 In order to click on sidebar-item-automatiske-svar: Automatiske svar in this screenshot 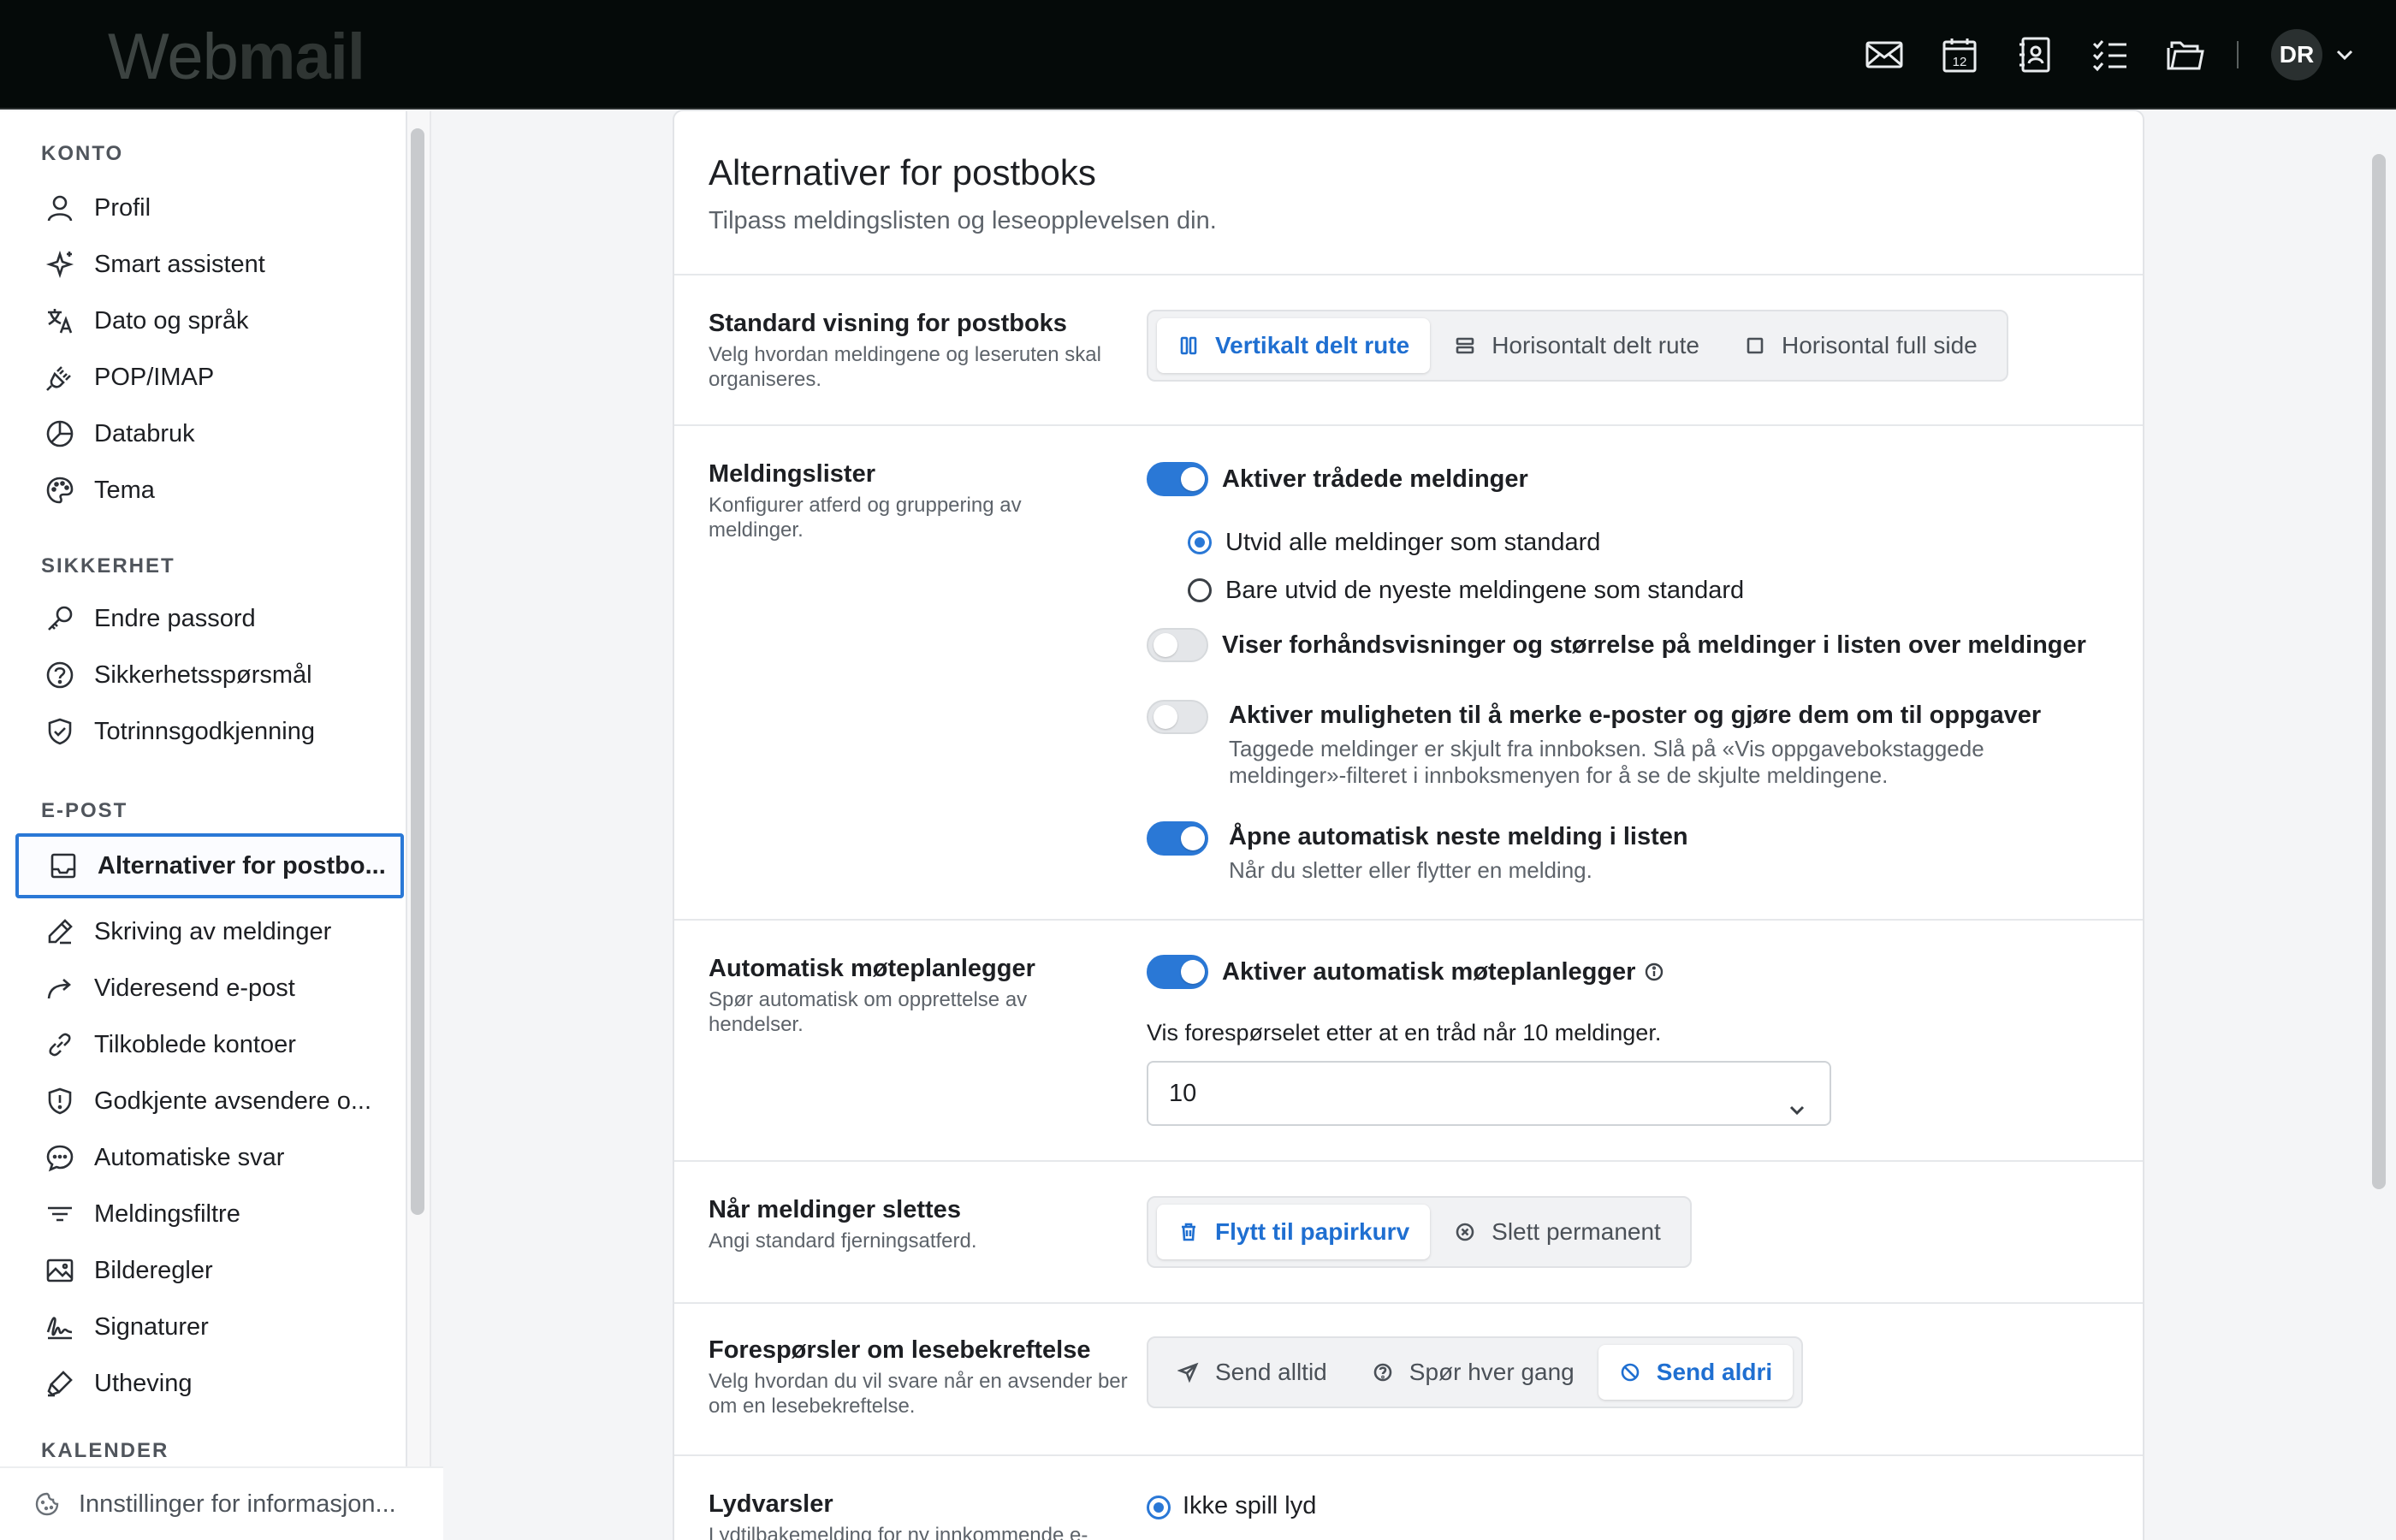, I will do `click(210, 1157)`.